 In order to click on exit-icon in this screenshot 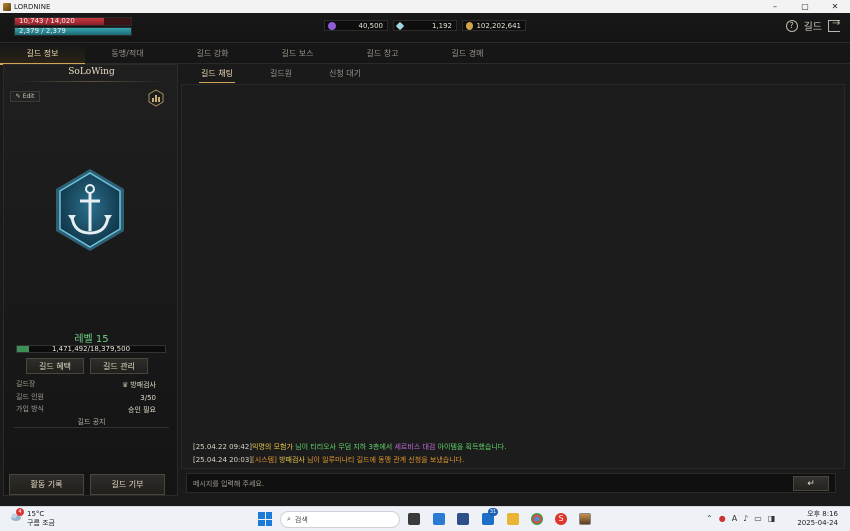, I will do `click(834, 25)`.